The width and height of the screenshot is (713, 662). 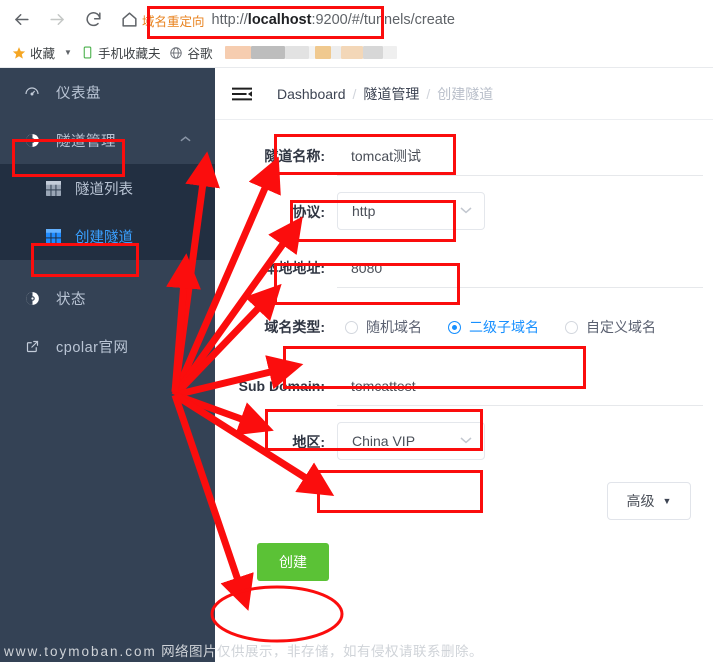 I want to click on annotation-region, so click(x=400, y=491).